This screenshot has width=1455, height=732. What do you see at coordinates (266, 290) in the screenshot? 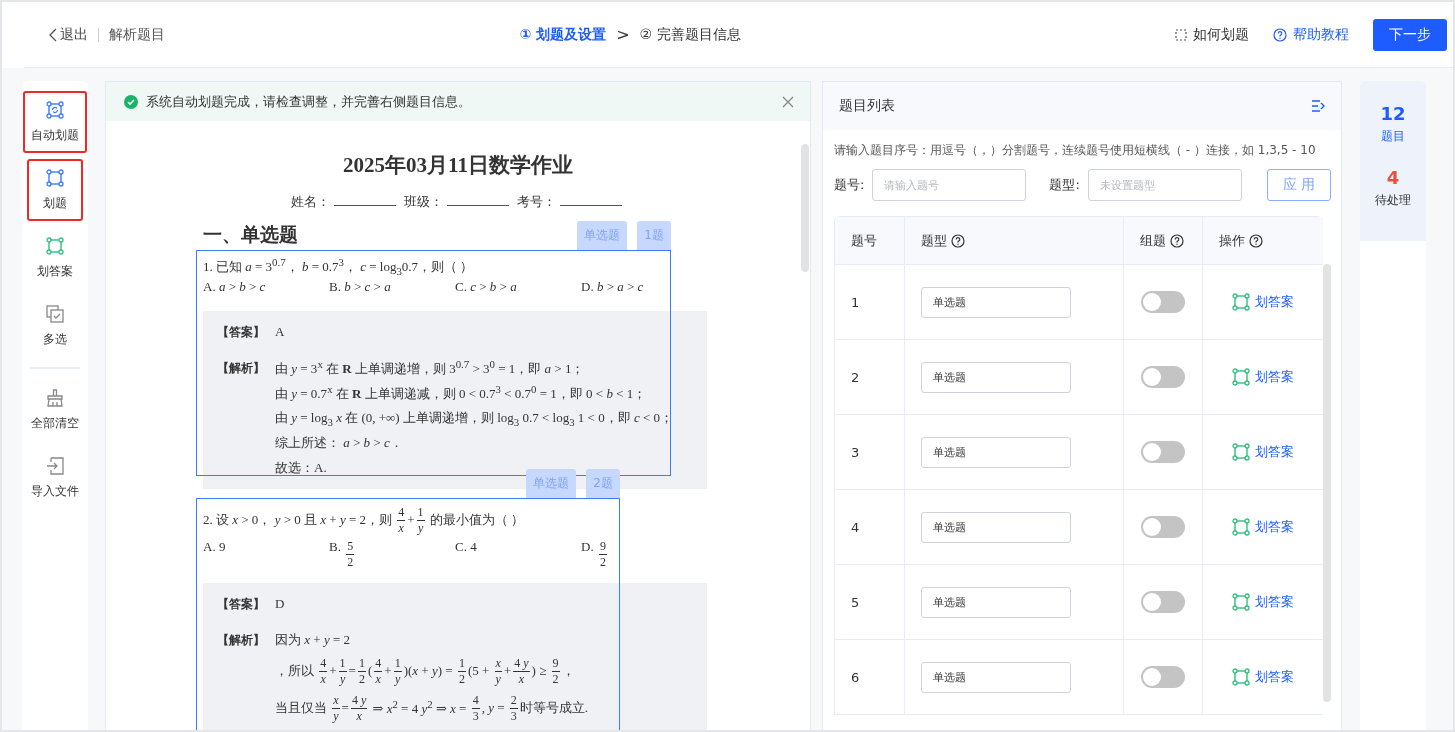
I see `answer-option: A. a > b > c` at bounding box center [266, 290].